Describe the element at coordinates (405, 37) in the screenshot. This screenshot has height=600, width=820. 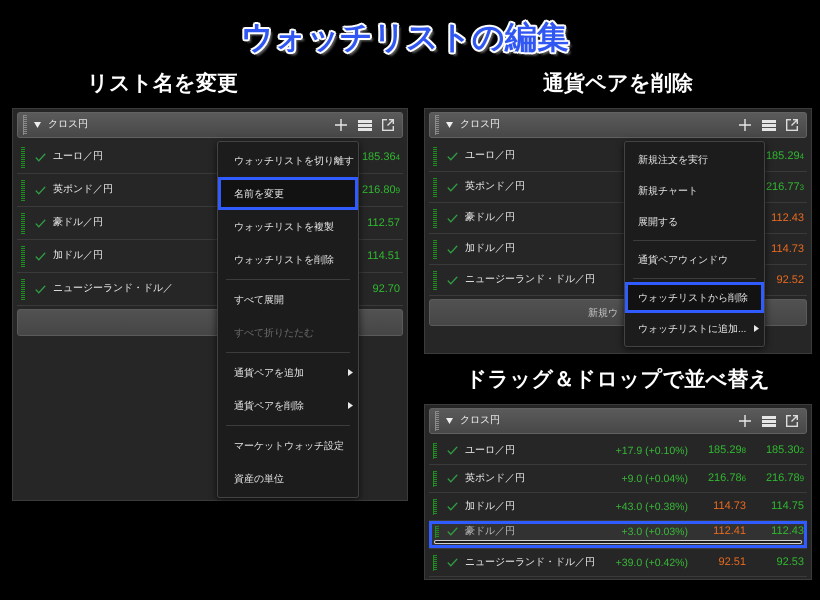
I see `page-title: ウォッチリストの編集` at that location.